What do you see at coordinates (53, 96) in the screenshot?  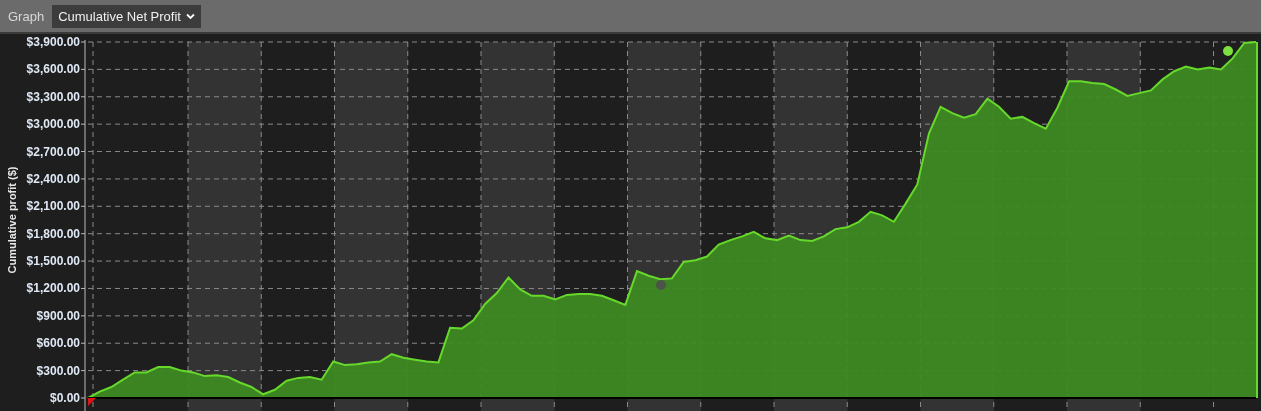 I see `y-tick-label: $3,300.00` at bounding box center [53, 96].